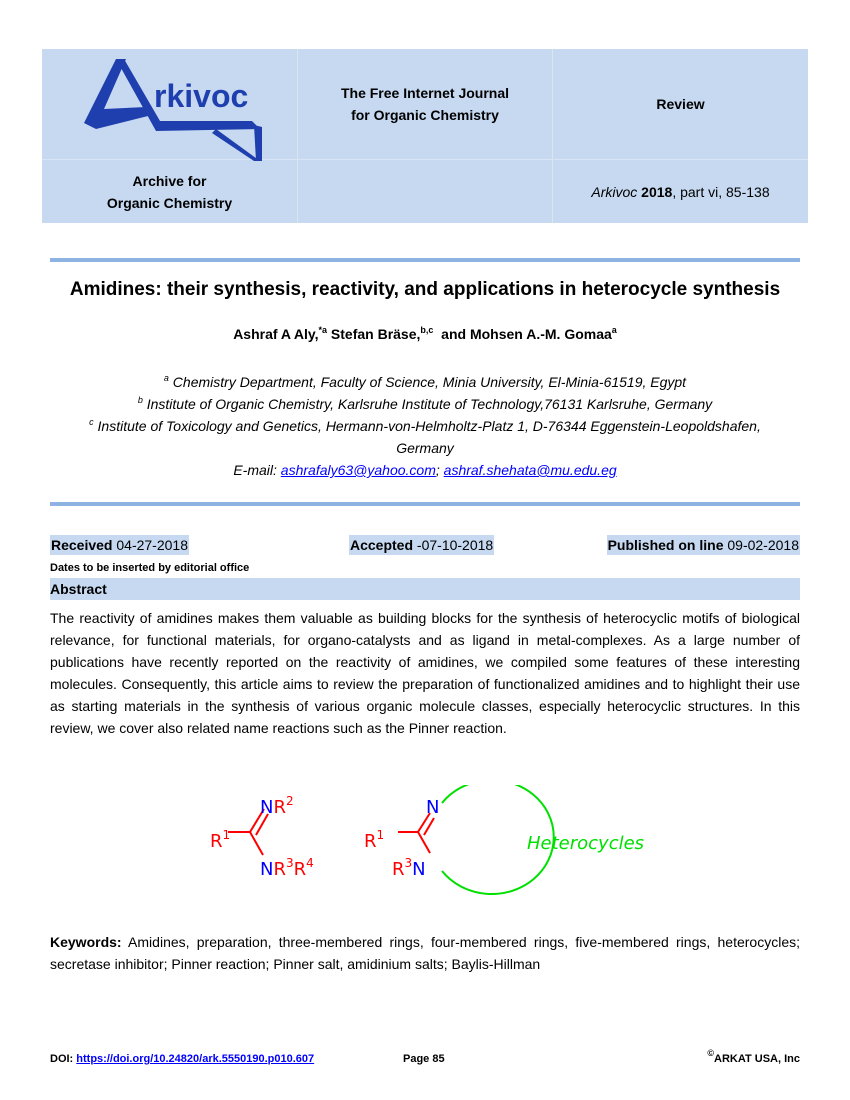 Image resolution: width=850 pixels, height=1100 pixels. What do you see at coordinates (757, 1059) in the screenshot?
I see `copyright-text: ARKAT USA, Inc` at bounding box center [757, 1059].